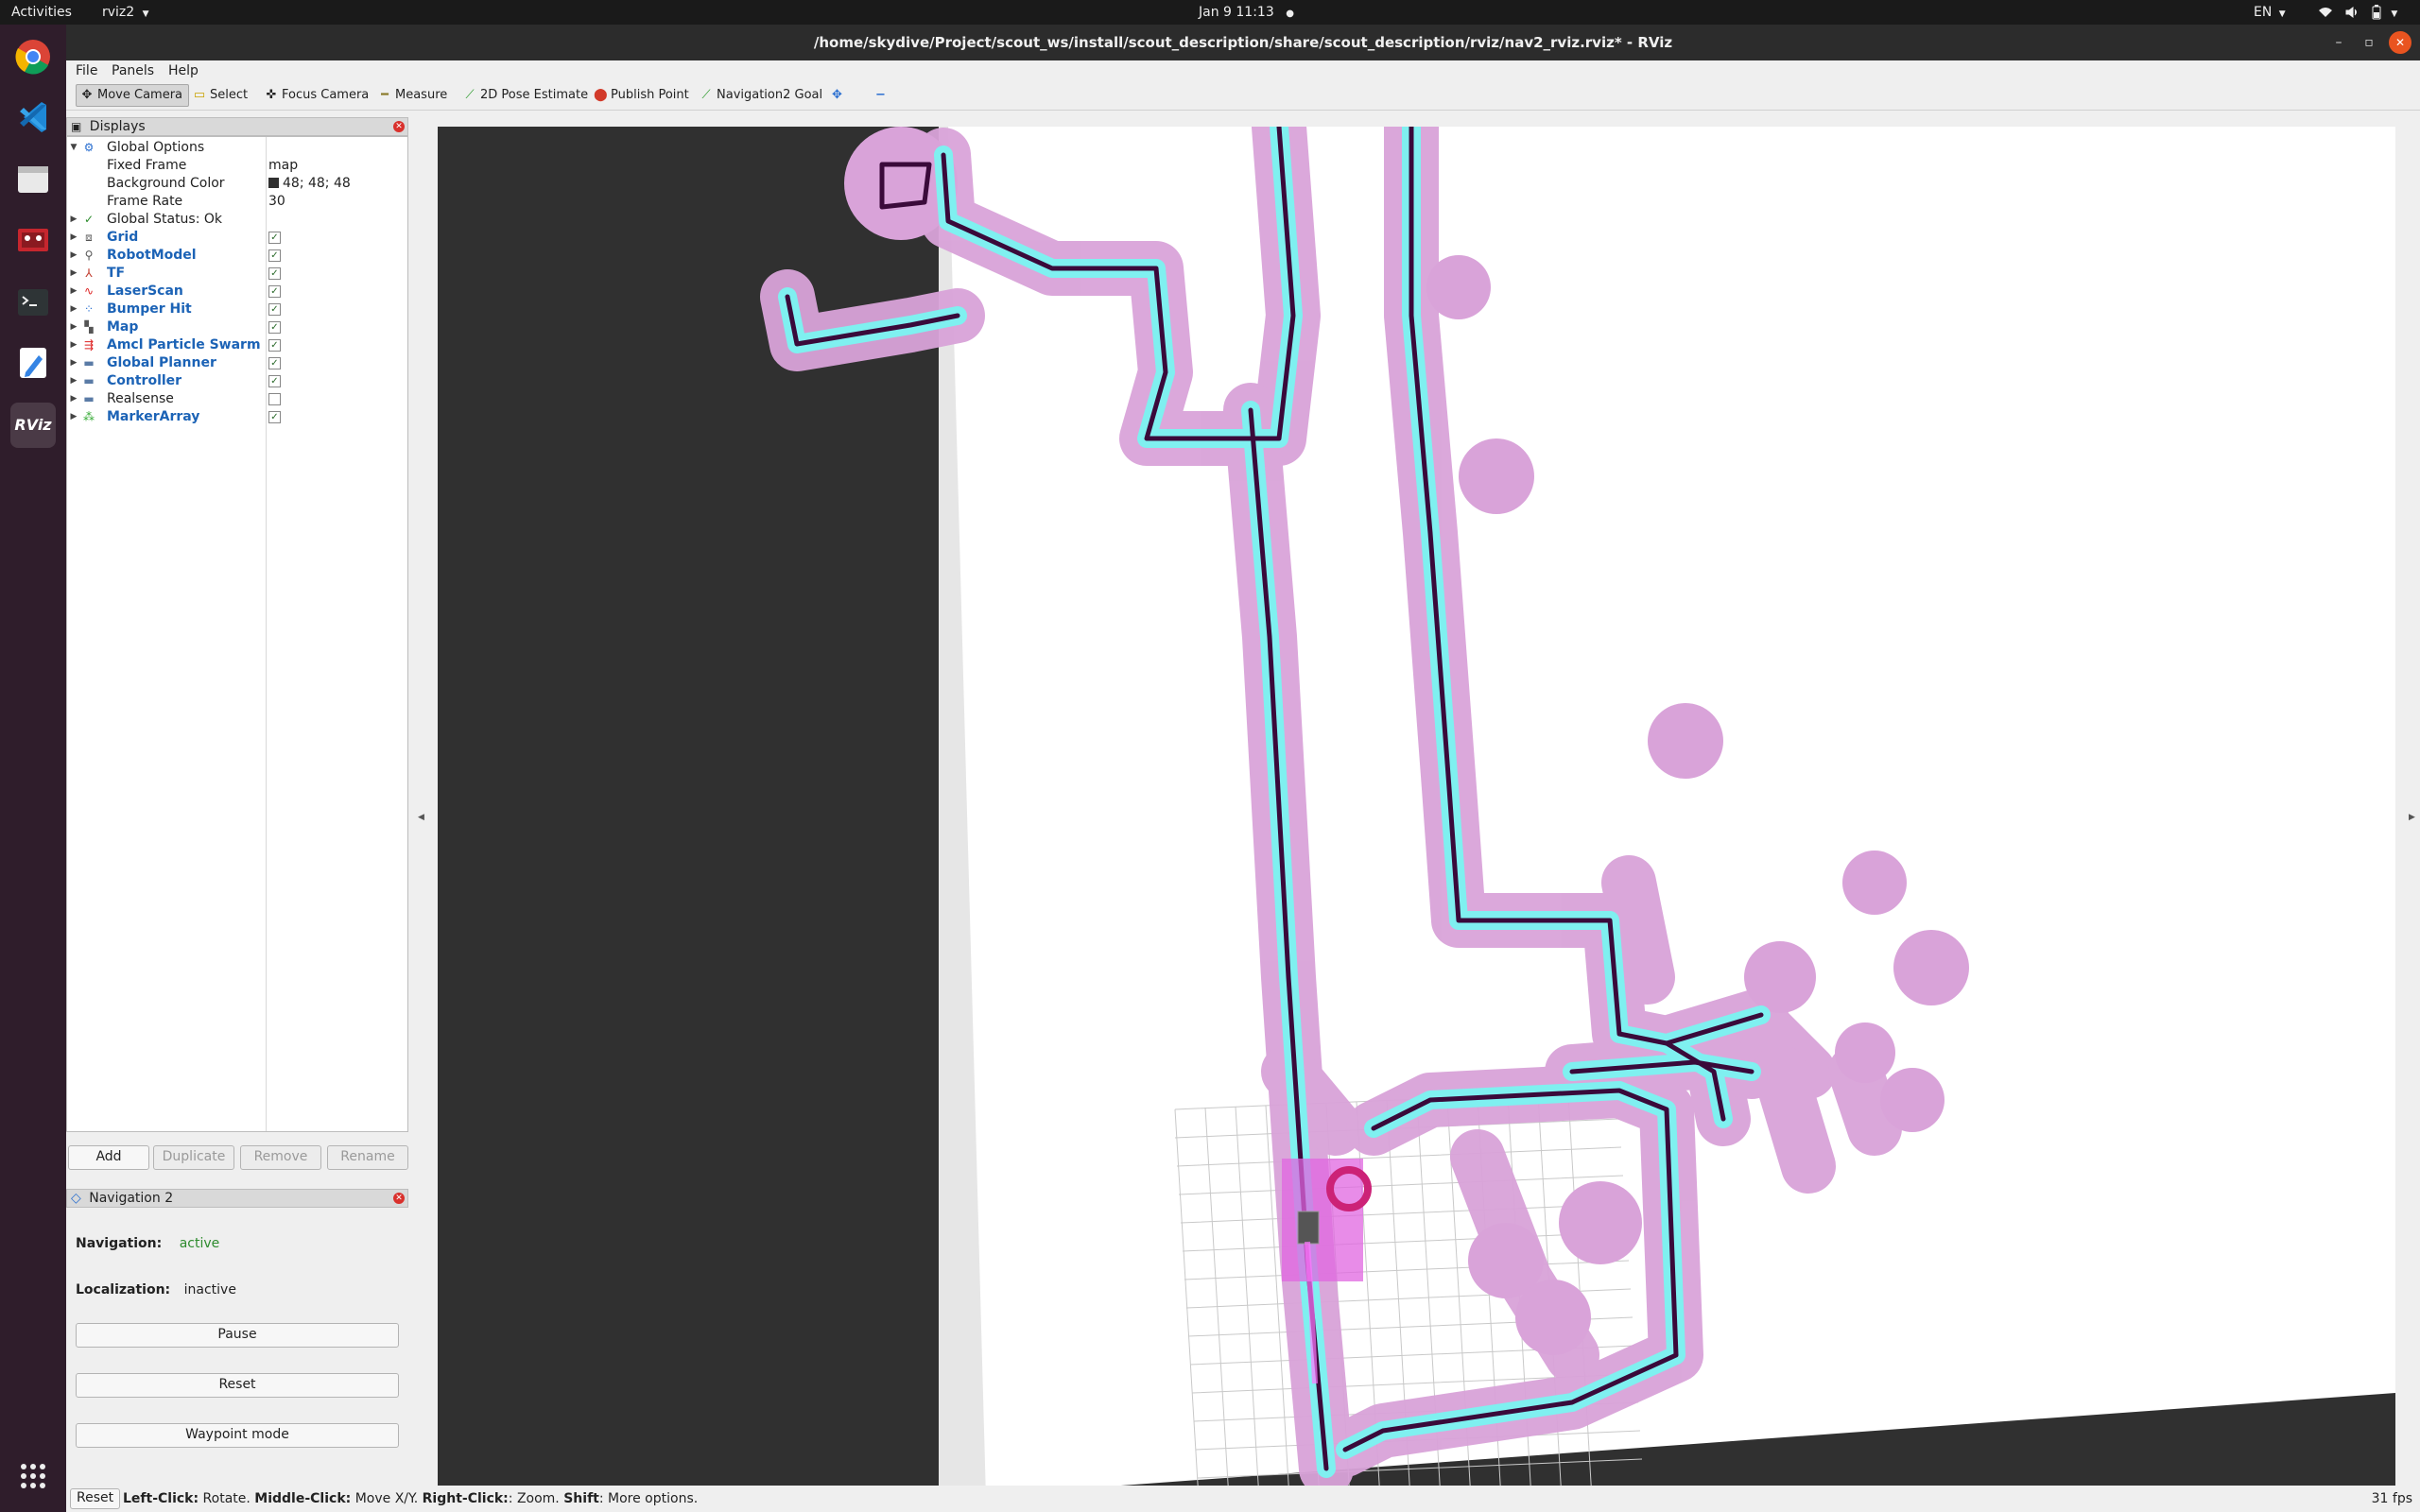  What do you see at coordinates (41, 12) in the screenshot?
I see `activities-button: Activities` at bounding box center [41, 12].